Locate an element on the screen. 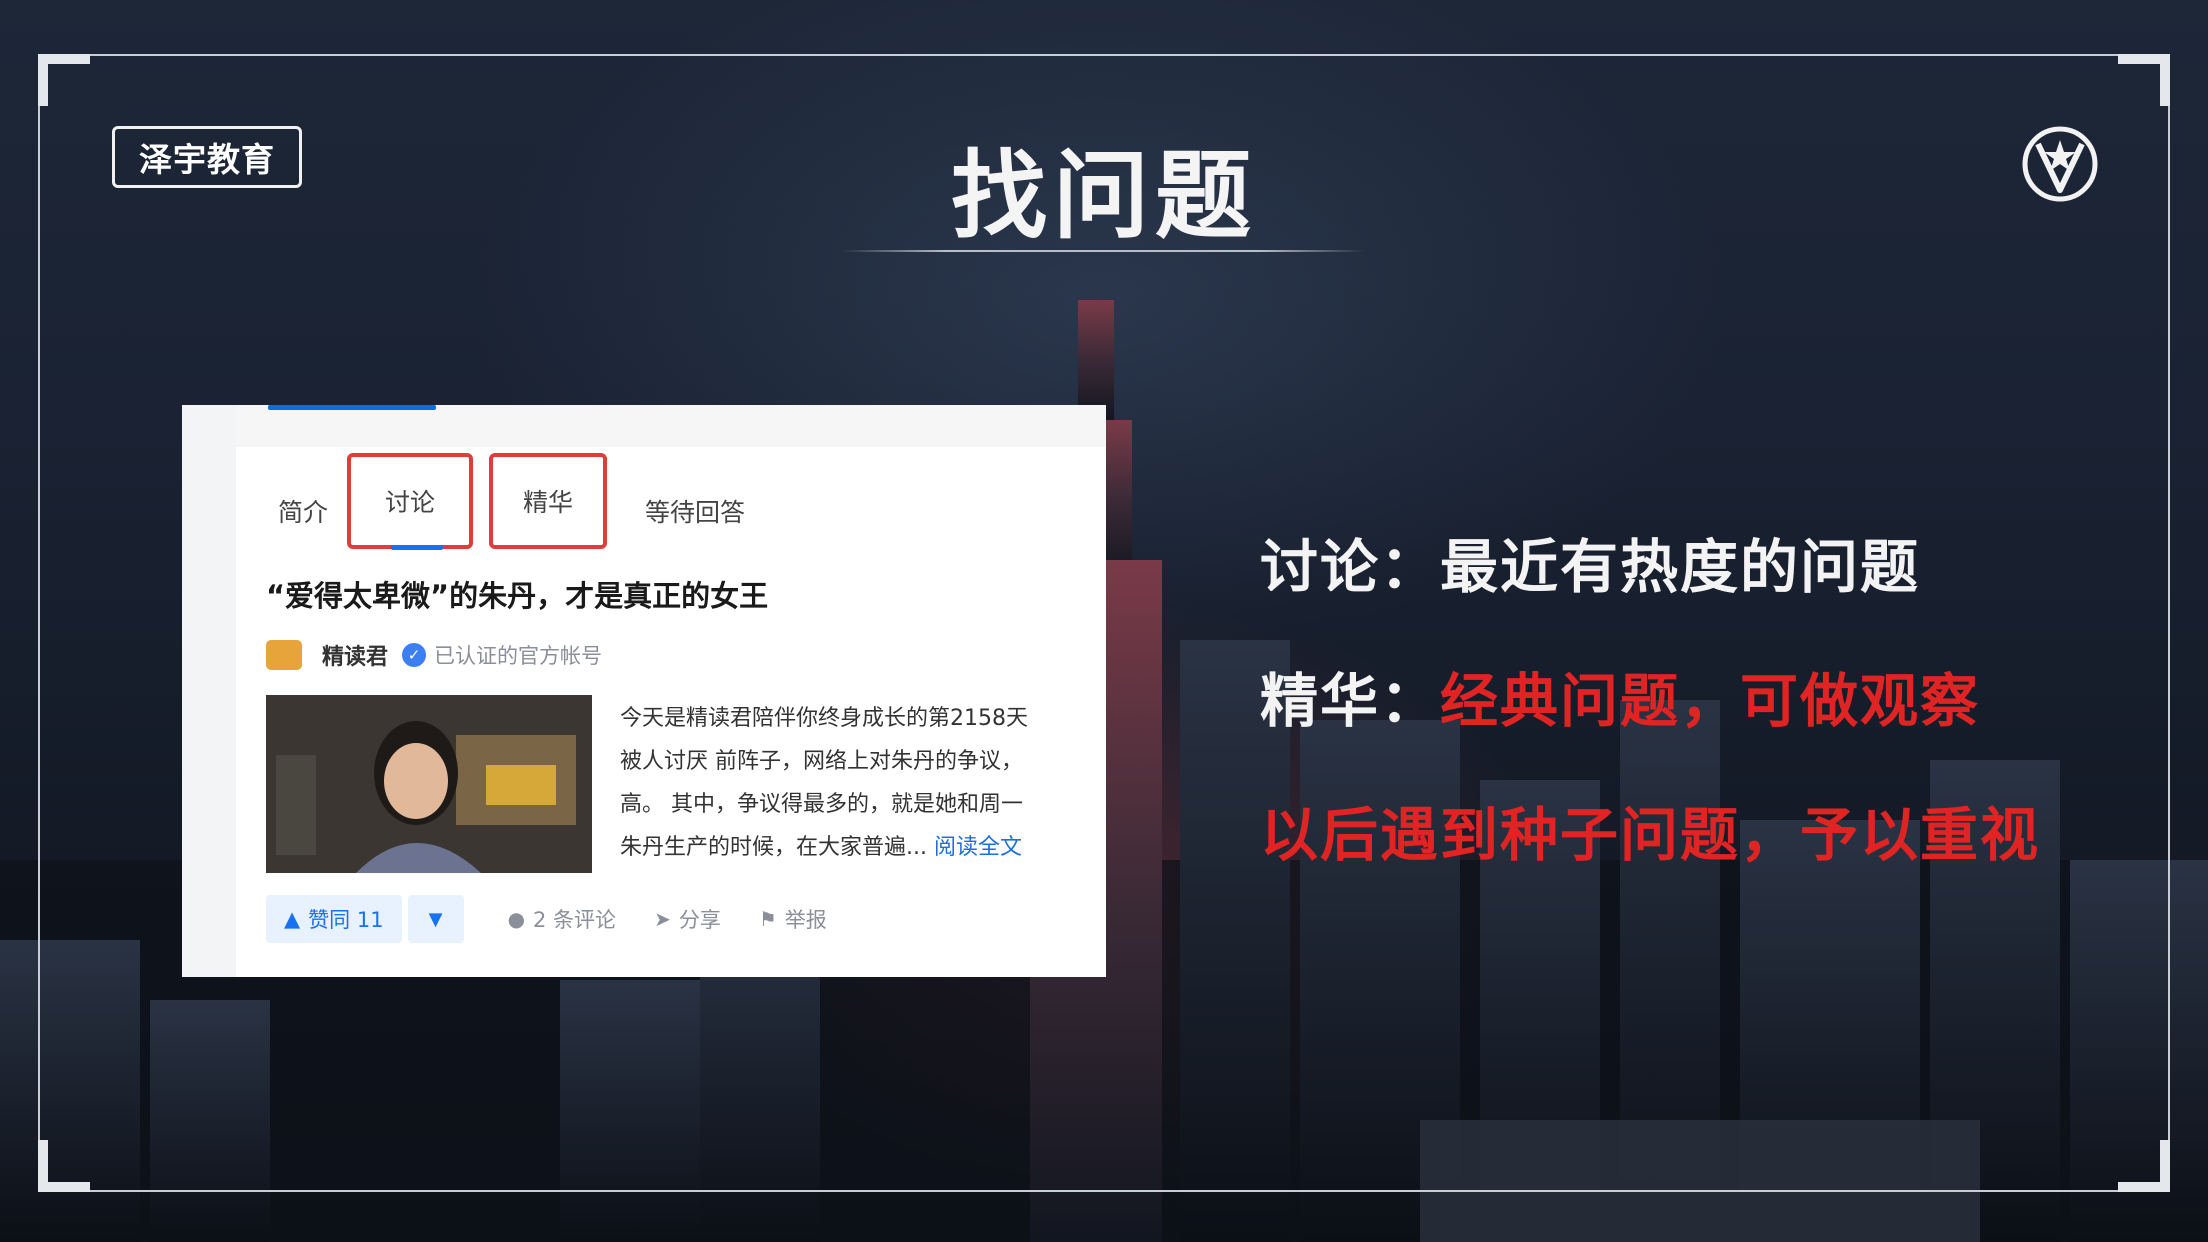 The width and height of the screenshot is (2208, 1242). frame-top-line is located at coordinates (1104, 55).